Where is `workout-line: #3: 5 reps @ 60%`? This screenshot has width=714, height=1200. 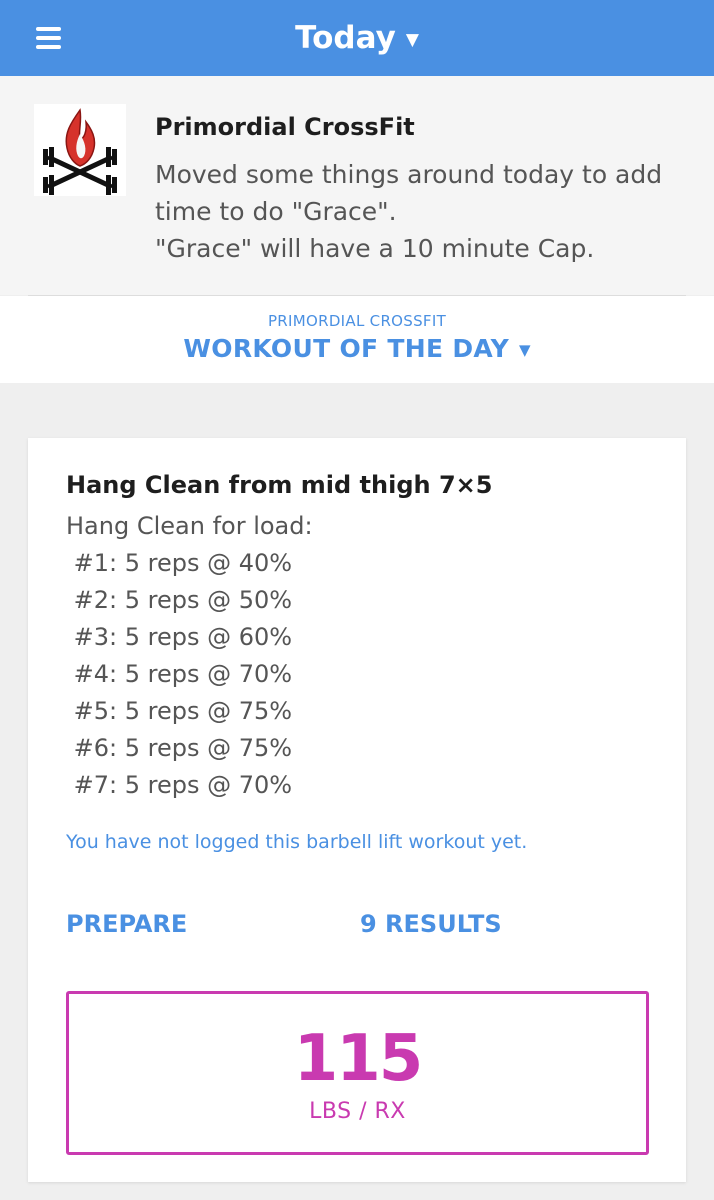
workout-line: #3: 5 reps @ 60% is located at coordinates (179, 637).